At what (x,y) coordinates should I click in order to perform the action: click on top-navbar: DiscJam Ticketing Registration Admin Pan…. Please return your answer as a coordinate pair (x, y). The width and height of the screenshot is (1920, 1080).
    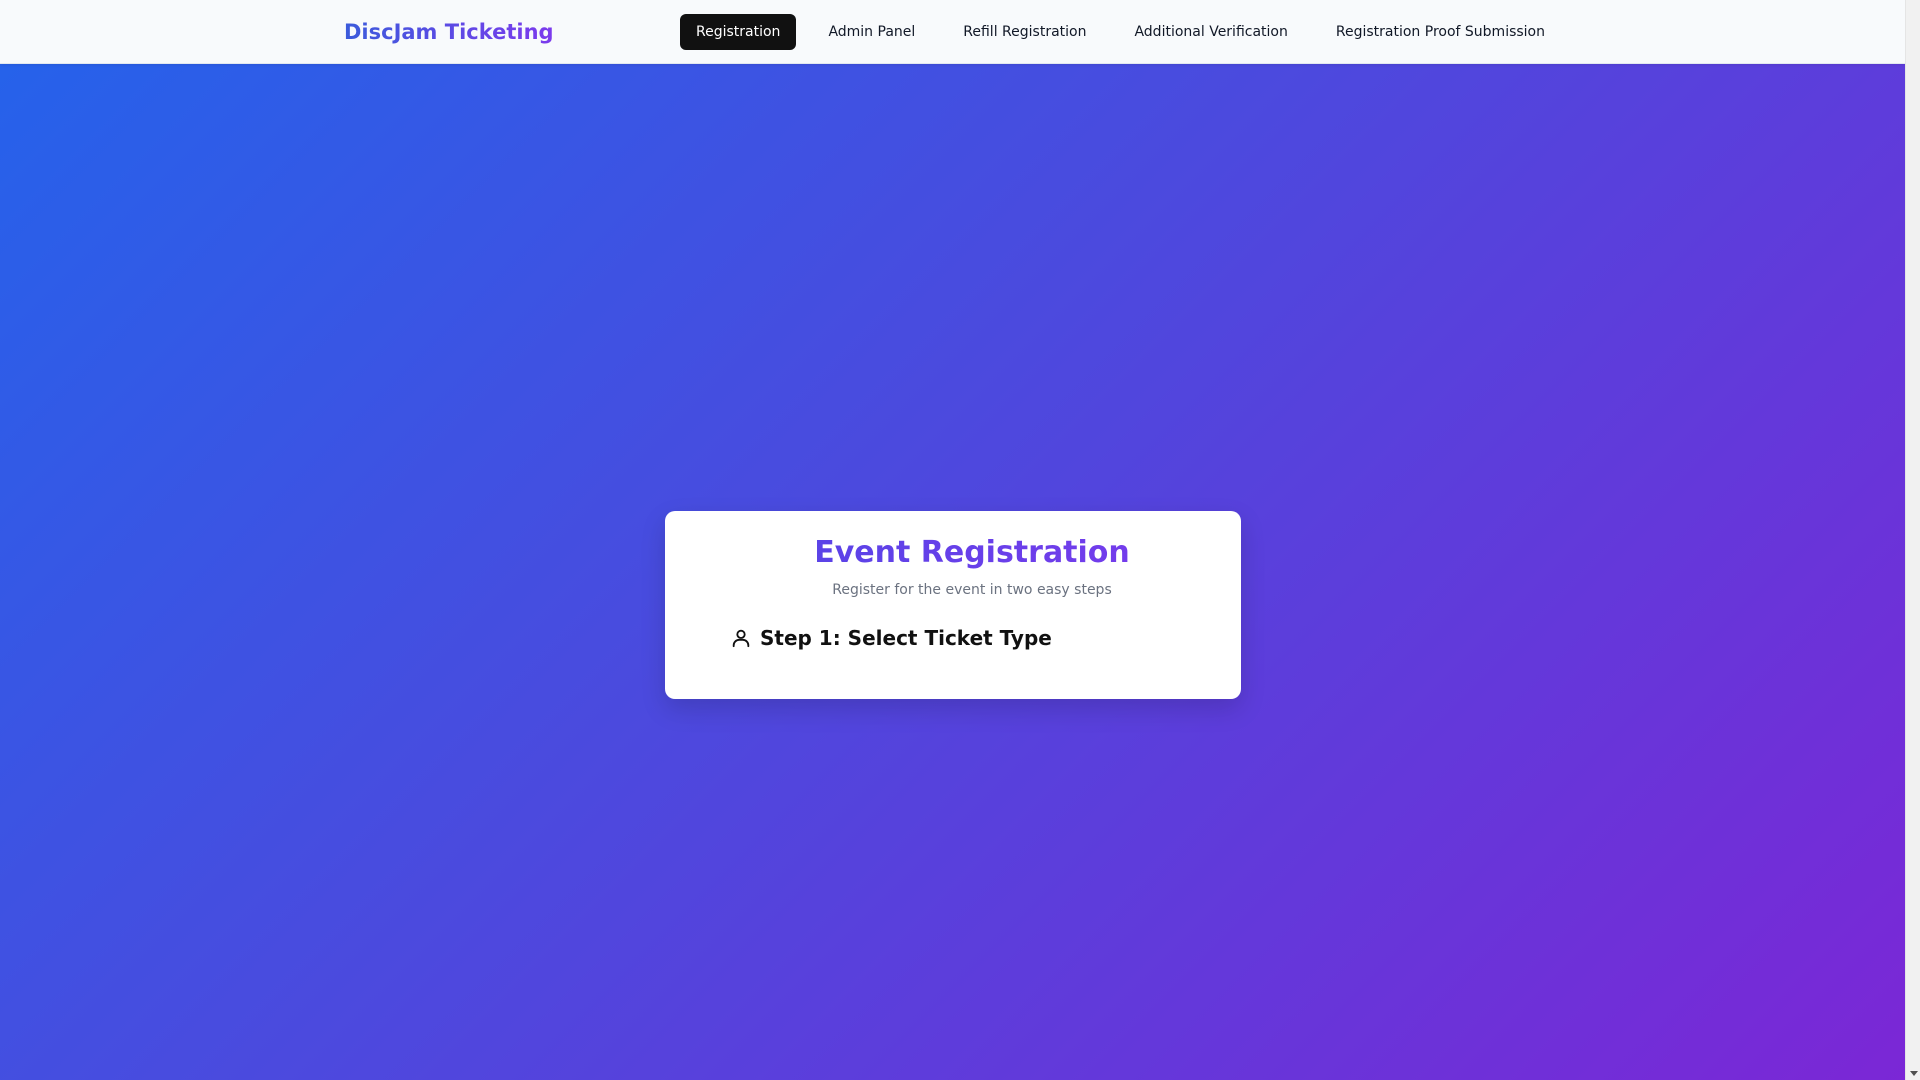
    Looking at the image, I should click on (952, 32).